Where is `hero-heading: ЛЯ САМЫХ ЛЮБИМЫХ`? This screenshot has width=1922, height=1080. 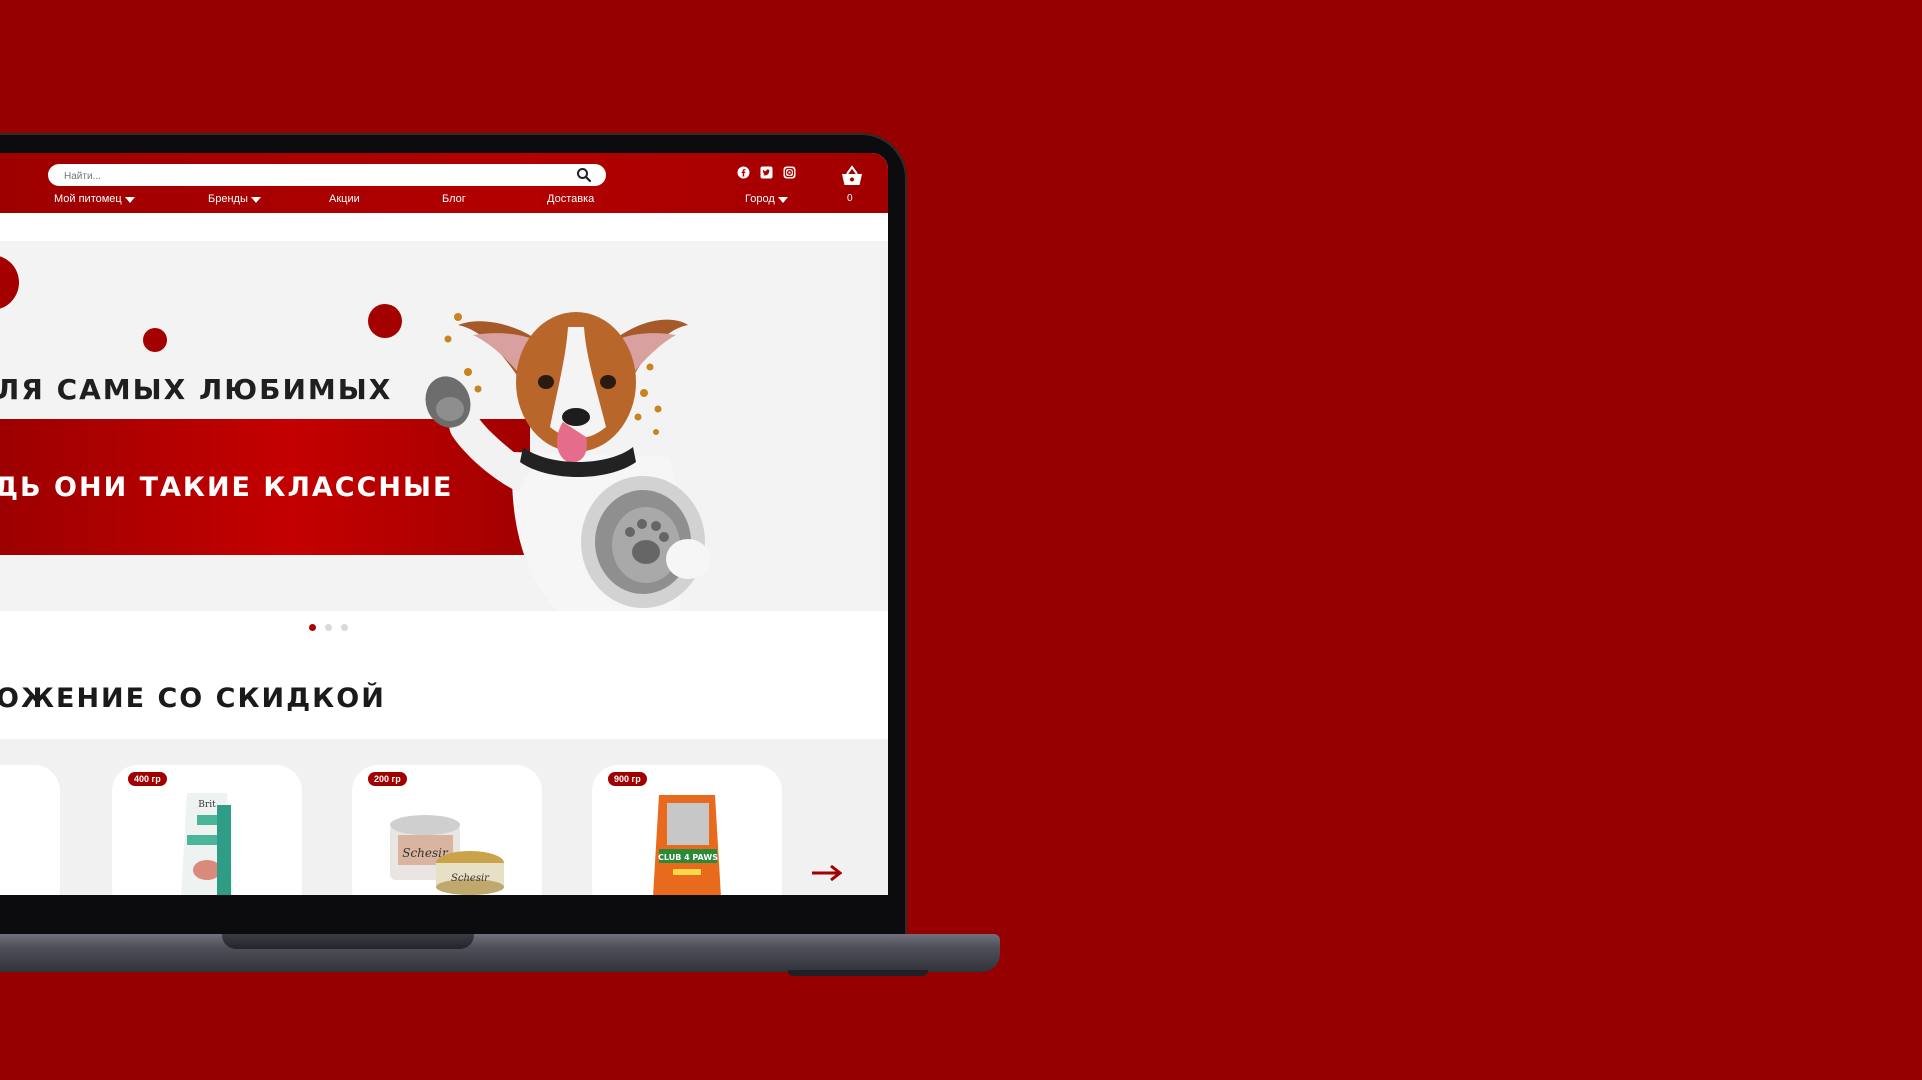 hero-heading: ЛЯ САМЫХ ЛЮБИМЫХ is located at coordinates (196, 389).